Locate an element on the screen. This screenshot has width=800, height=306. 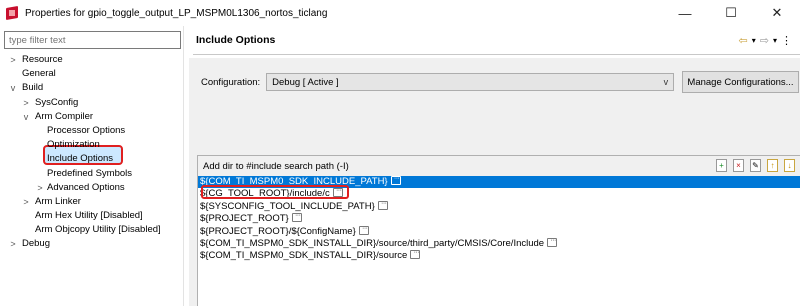
tree-item-label: Optimization is located at coordinates (73, 145).